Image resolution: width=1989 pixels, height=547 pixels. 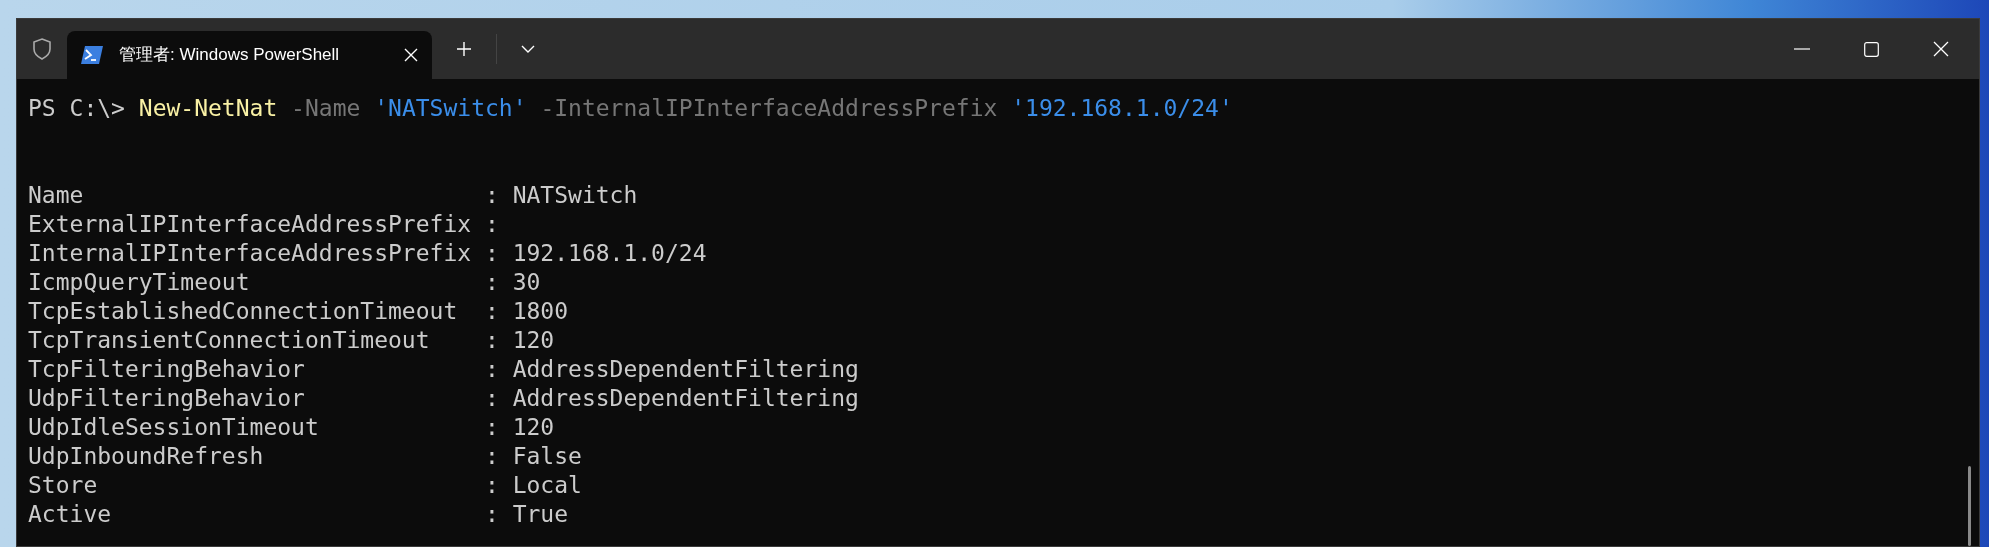 I want to click on output-line: Store : Local, so click(x=305, y=485).